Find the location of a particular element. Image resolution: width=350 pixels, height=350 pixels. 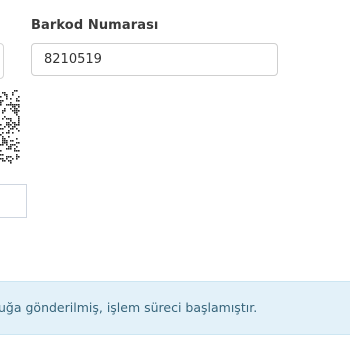

barcode-number-value: 8210519 is located at coordinates (73, 59).